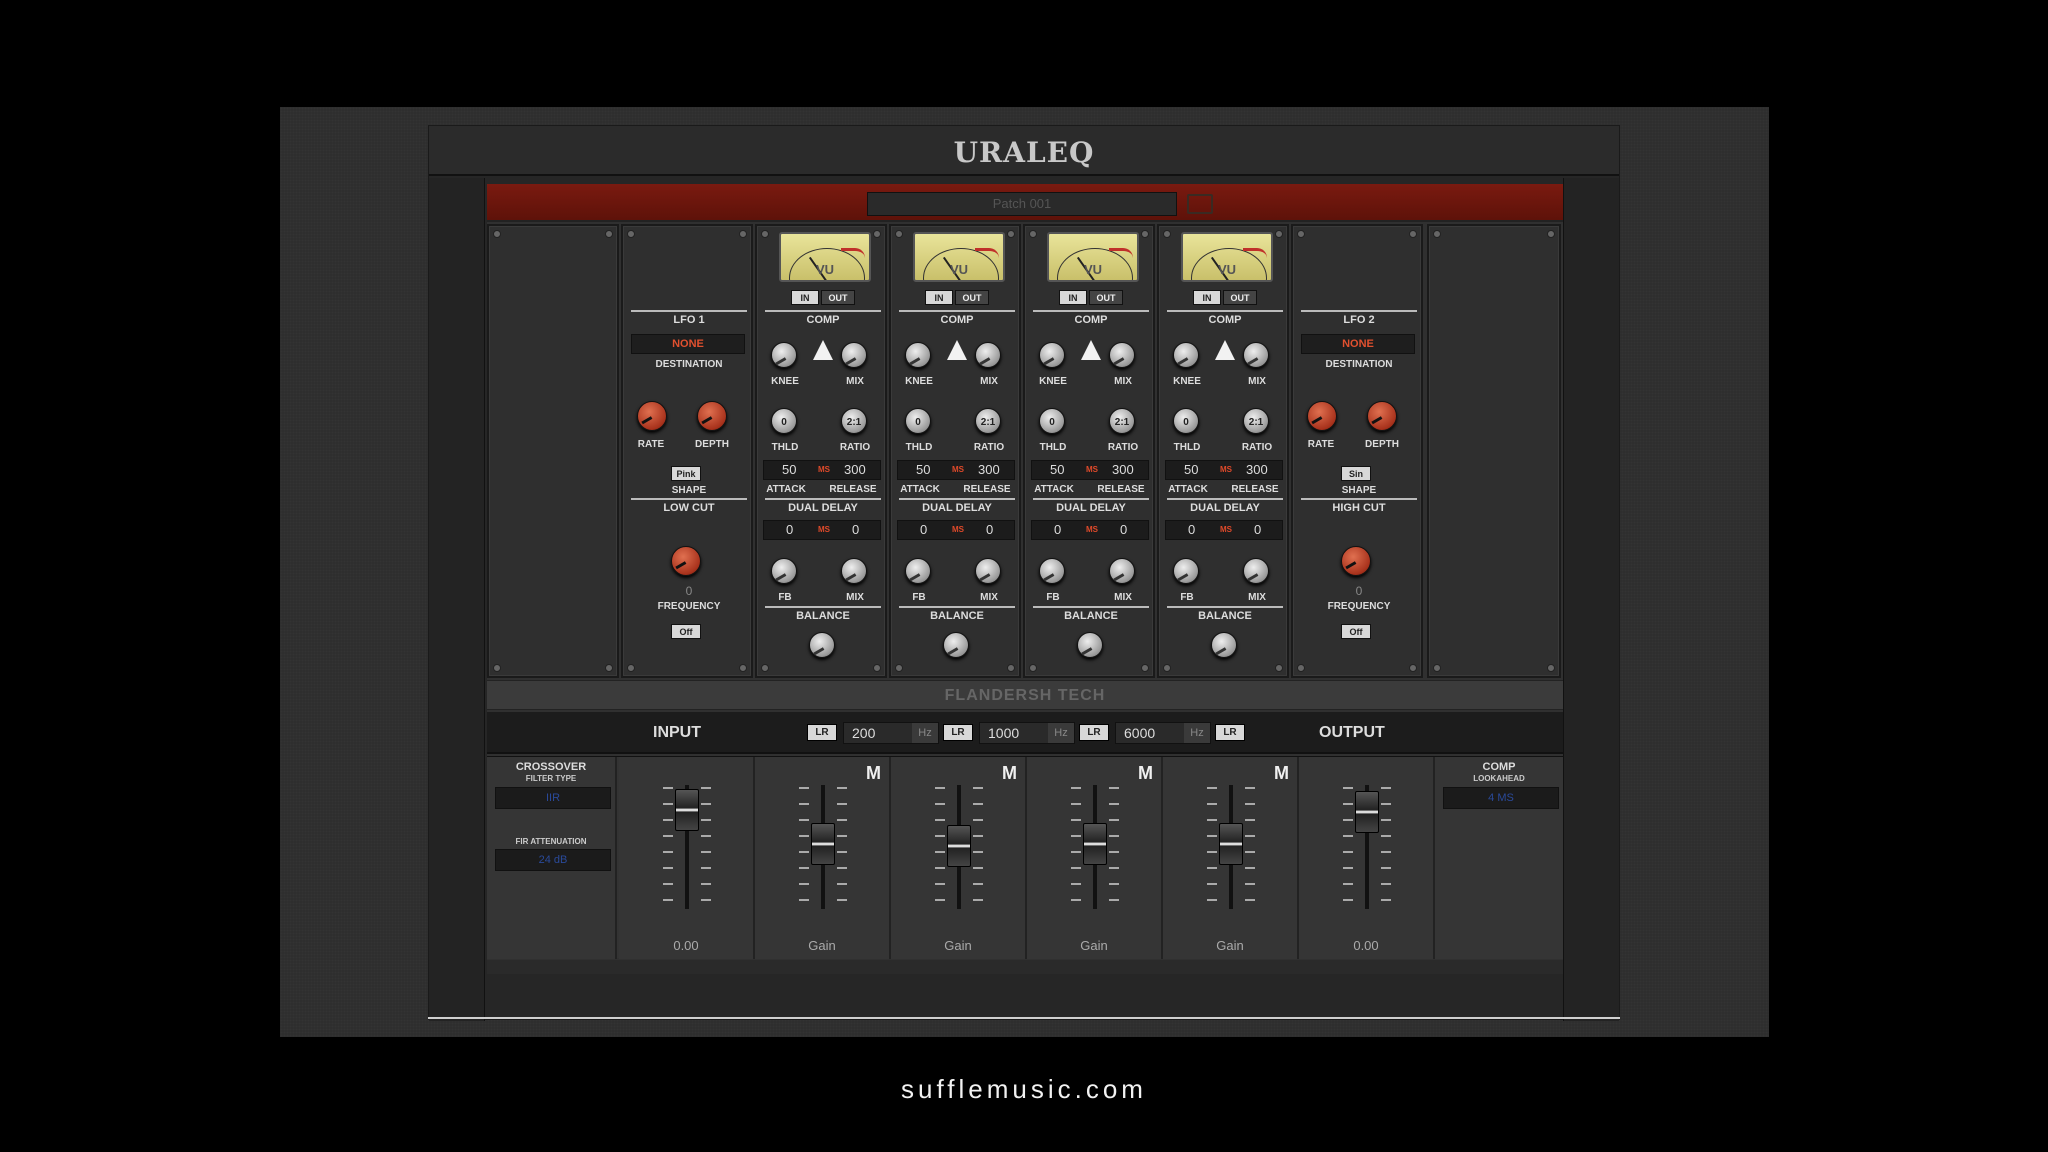 The image size is (2048, 1152). I want to click on band1-fader, so click(823, 844).